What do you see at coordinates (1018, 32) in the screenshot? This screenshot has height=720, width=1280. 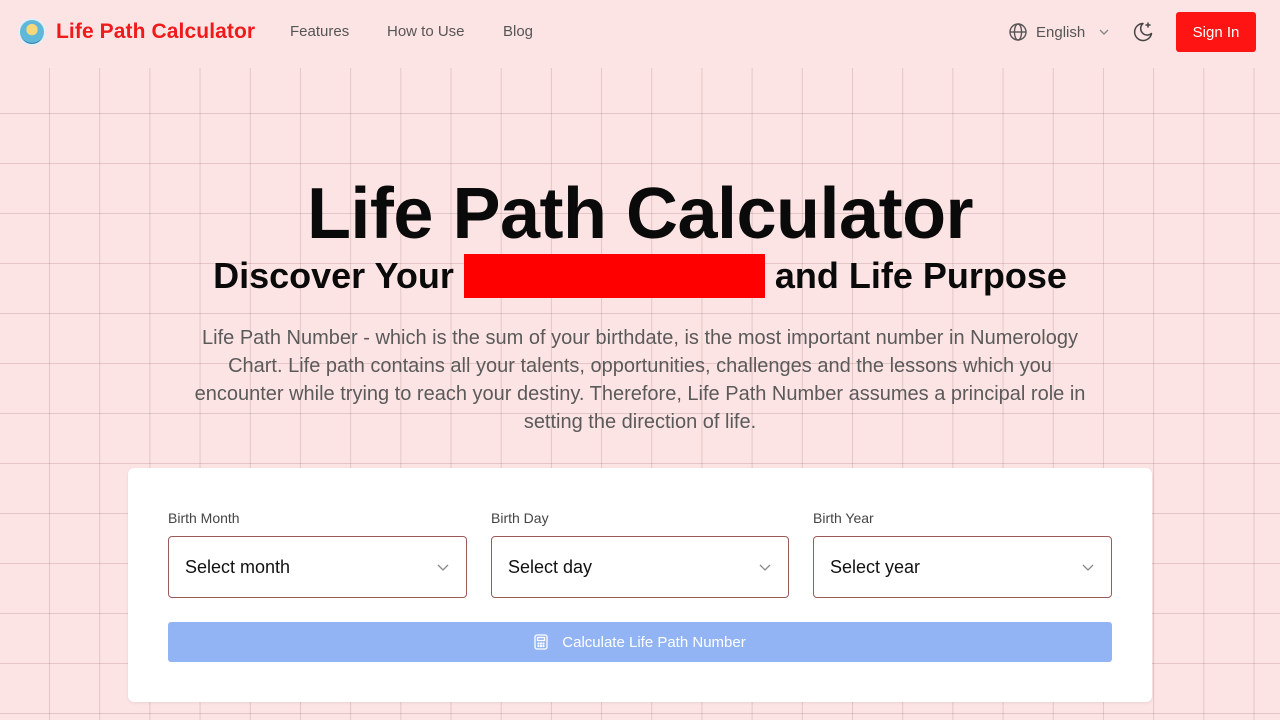 I see `globe-icon` at bounding box center [1018, 32].